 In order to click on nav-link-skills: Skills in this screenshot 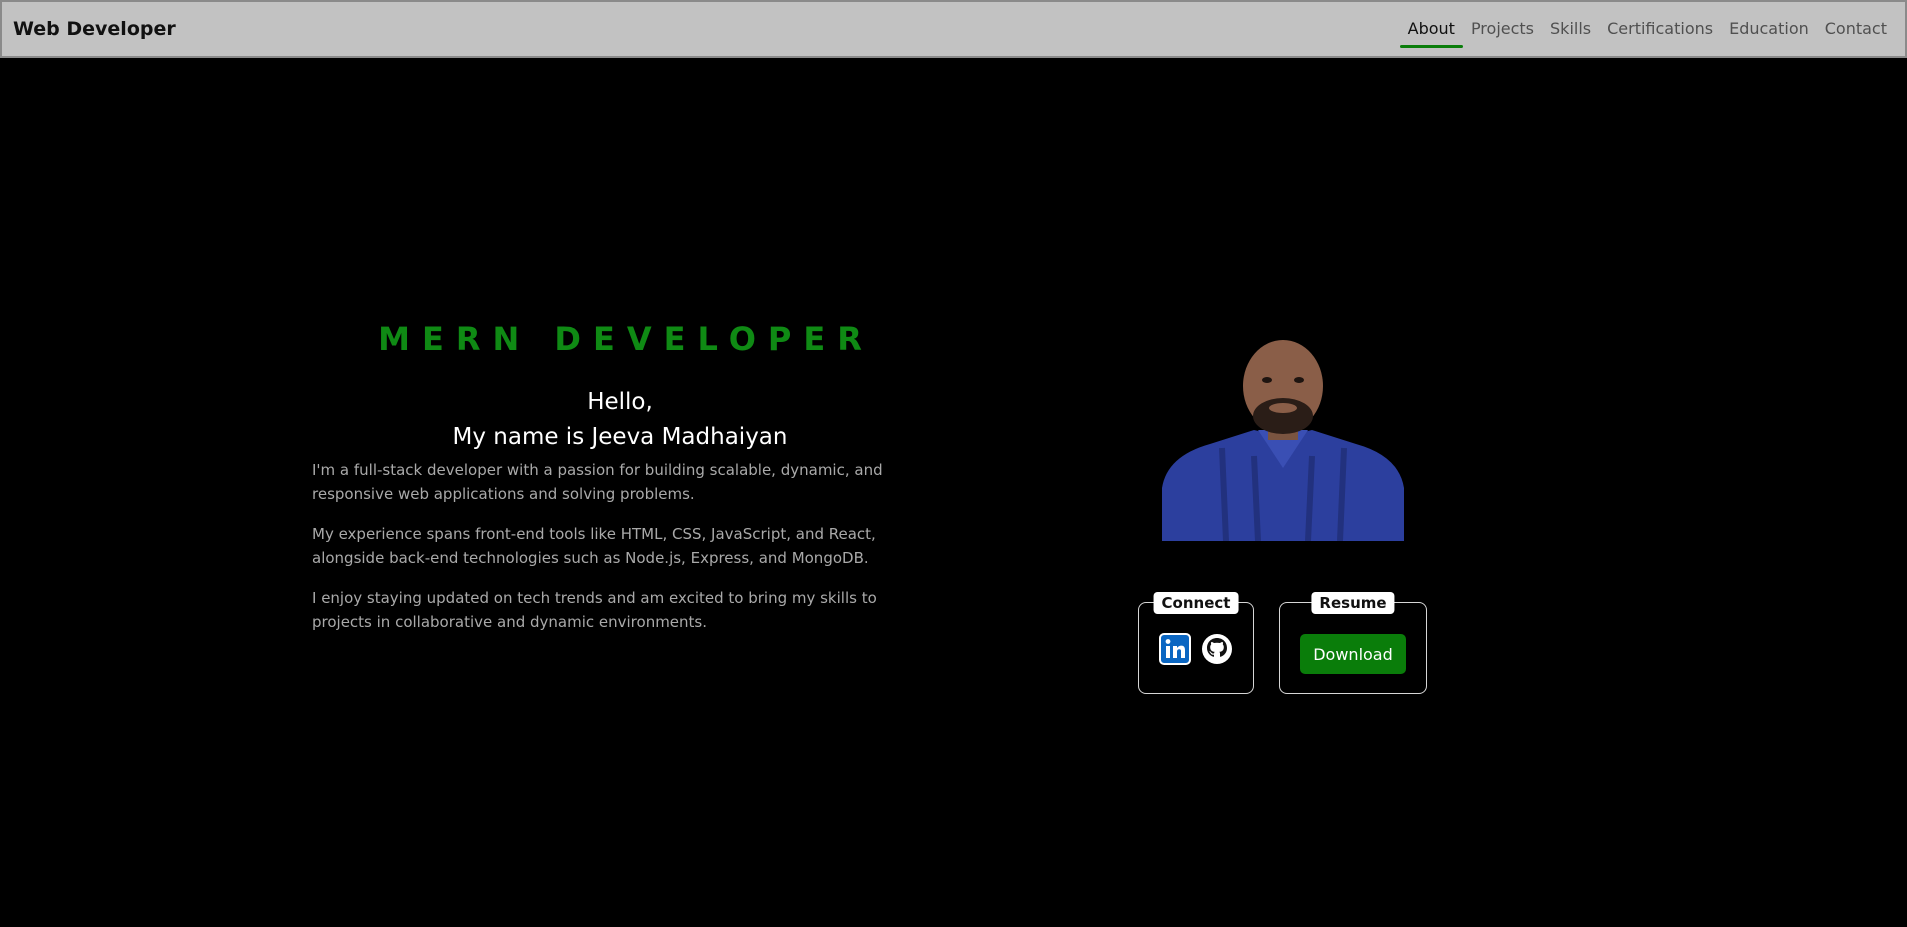, I will do `click(1570, 29)`.